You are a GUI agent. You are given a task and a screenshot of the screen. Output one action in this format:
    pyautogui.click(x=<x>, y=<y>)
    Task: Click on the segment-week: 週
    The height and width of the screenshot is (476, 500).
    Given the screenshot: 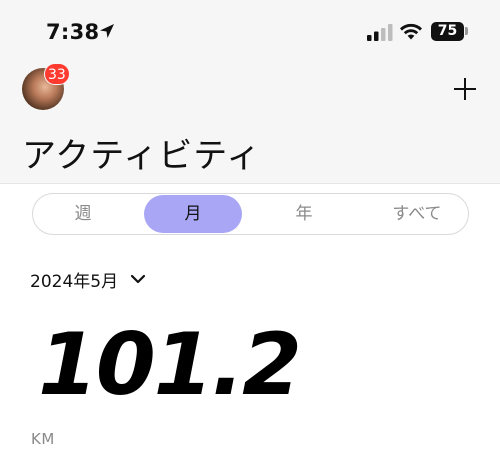 What is the action you would take?
    pyautogui.click(x=83, y=214)
    